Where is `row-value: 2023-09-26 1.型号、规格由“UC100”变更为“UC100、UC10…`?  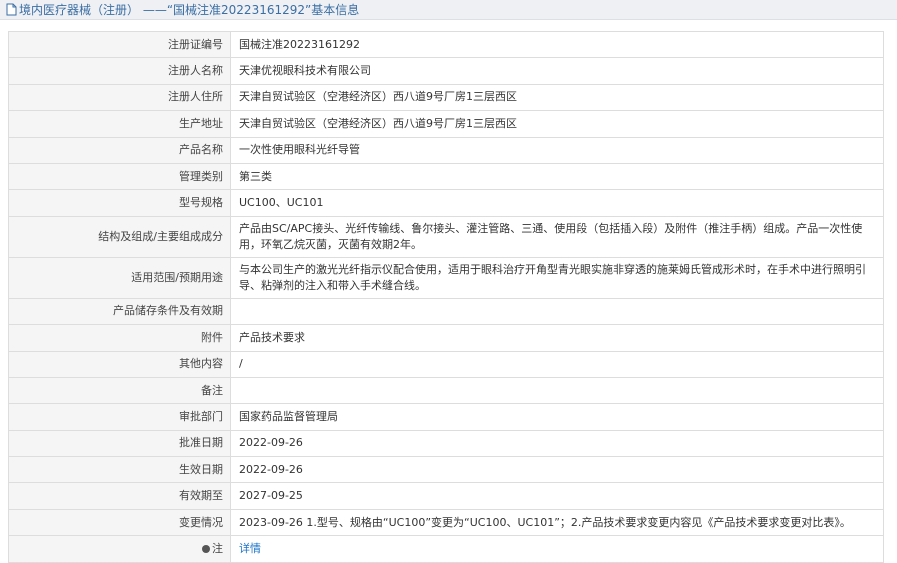
row-value: 2023-09-26 1.型号、规格由“UC100”变更为“UC100、UC10… is located at coordinates (557, 522).